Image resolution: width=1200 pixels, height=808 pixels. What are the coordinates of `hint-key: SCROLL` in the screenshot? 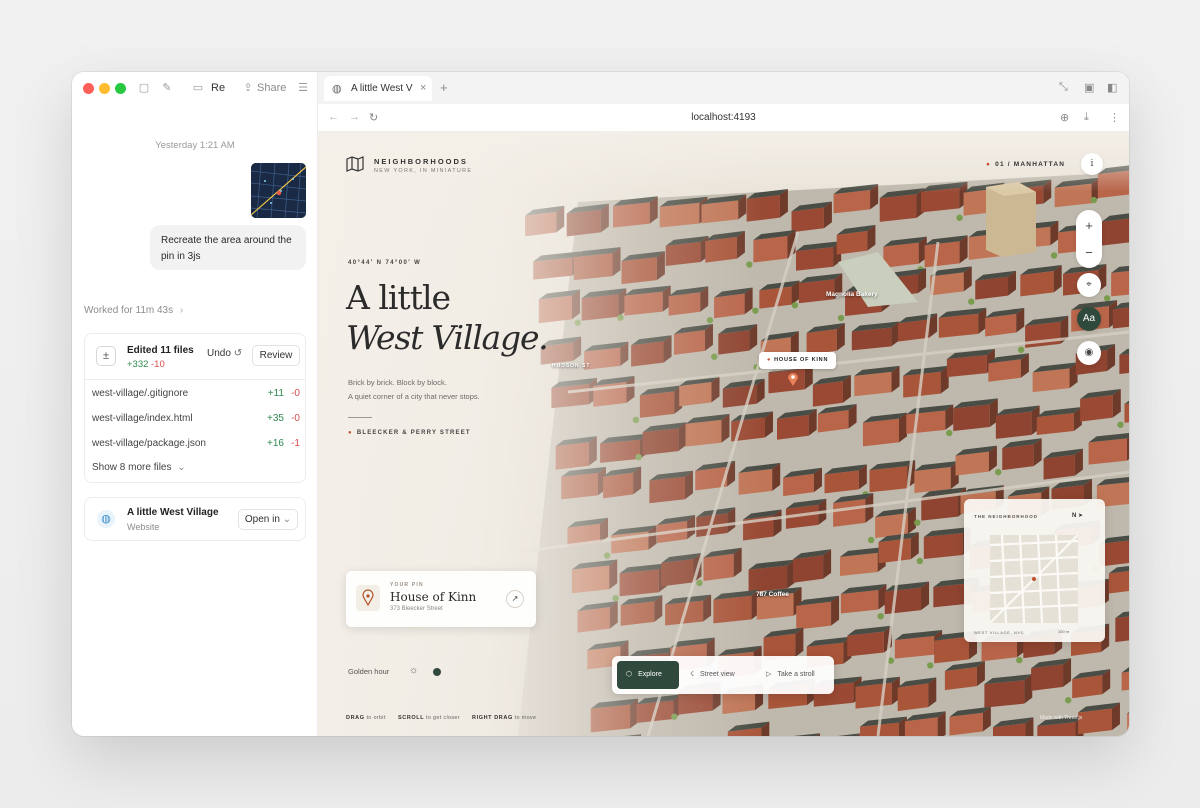 It's located at (411, 718).